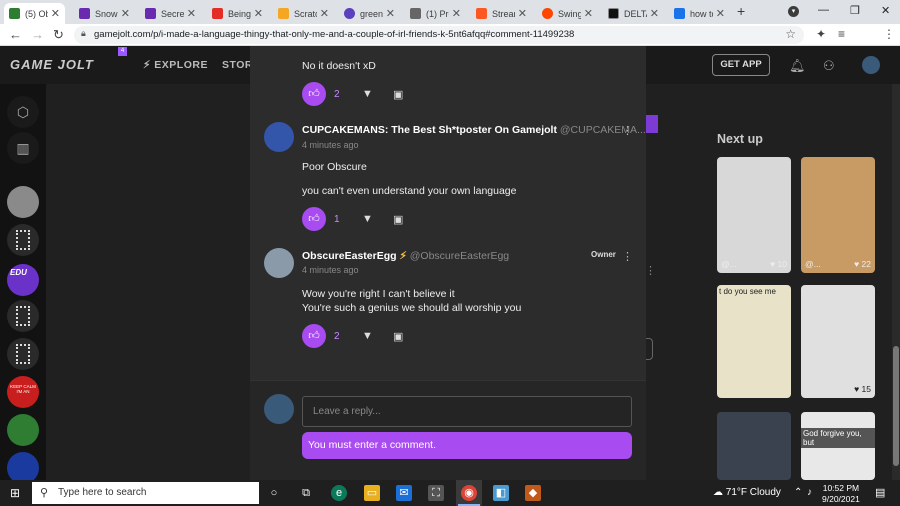  What do you see at coordinates (372, 493) in the screenshot?
I see `file-explorer-icon: ▭` at bounding box center [372, 493].